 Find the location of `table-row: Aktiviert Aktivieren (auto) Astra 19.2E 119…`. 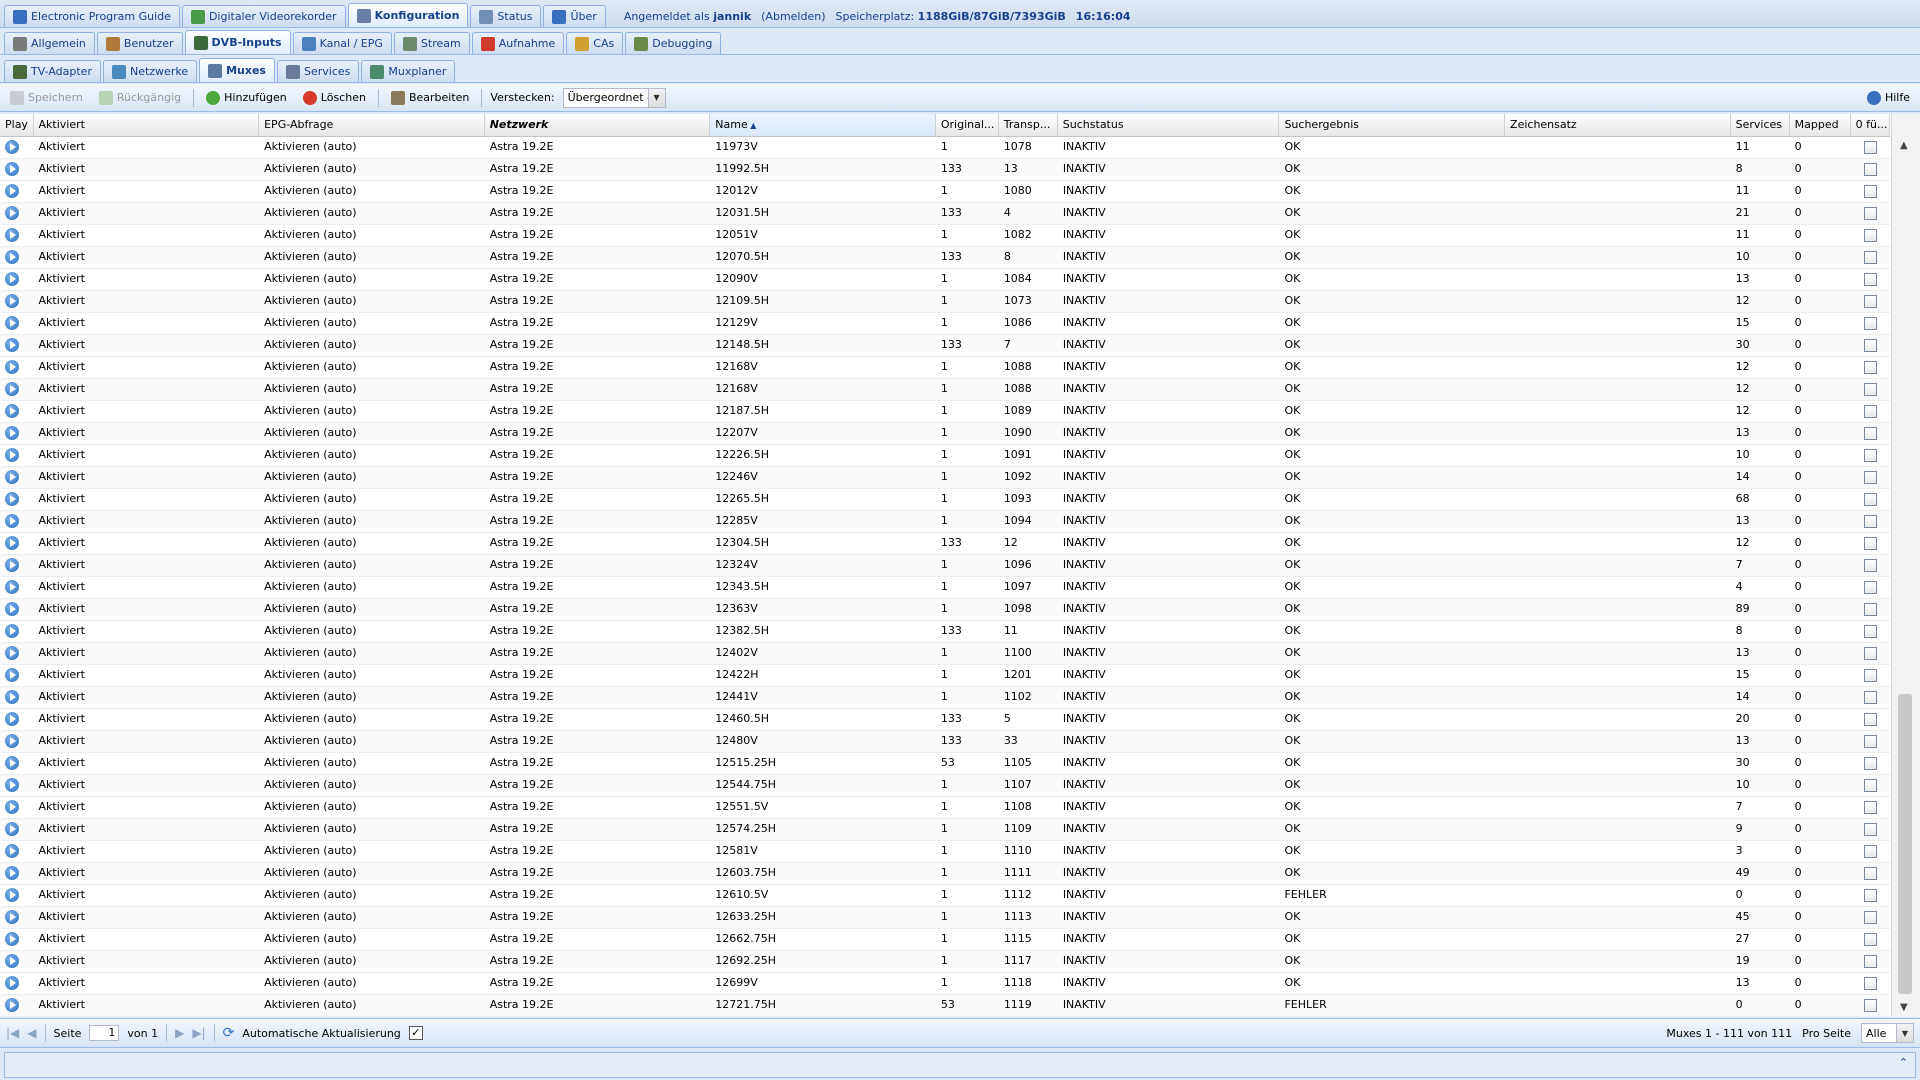

table-row: Aktiviert Aktivieren (auto) Astra 19.2E 119… is located at coordinates (945, 148).